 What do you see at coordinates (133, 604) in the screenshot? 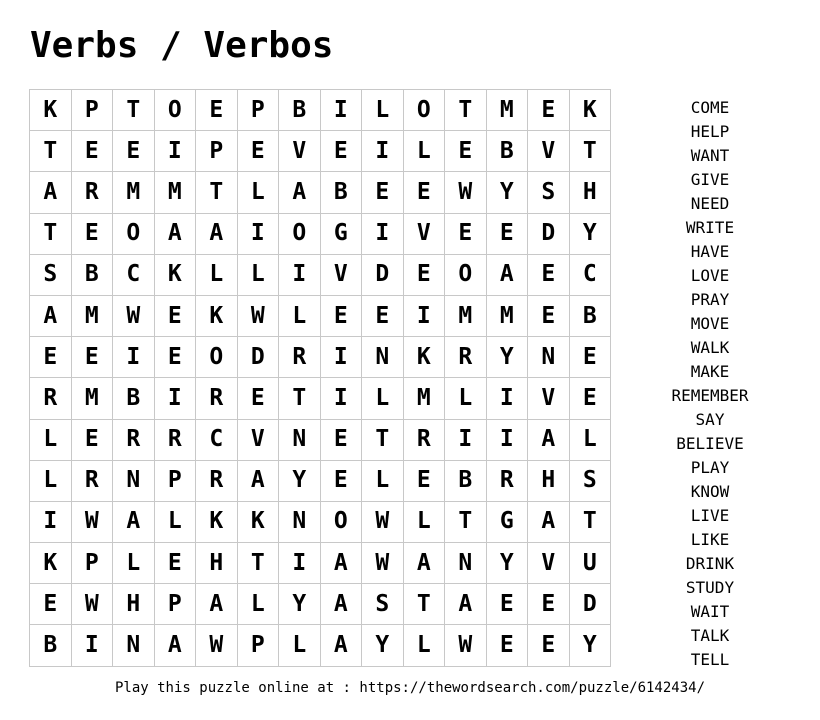
I see `grid-cell: H` at bounding box center [133, 604].